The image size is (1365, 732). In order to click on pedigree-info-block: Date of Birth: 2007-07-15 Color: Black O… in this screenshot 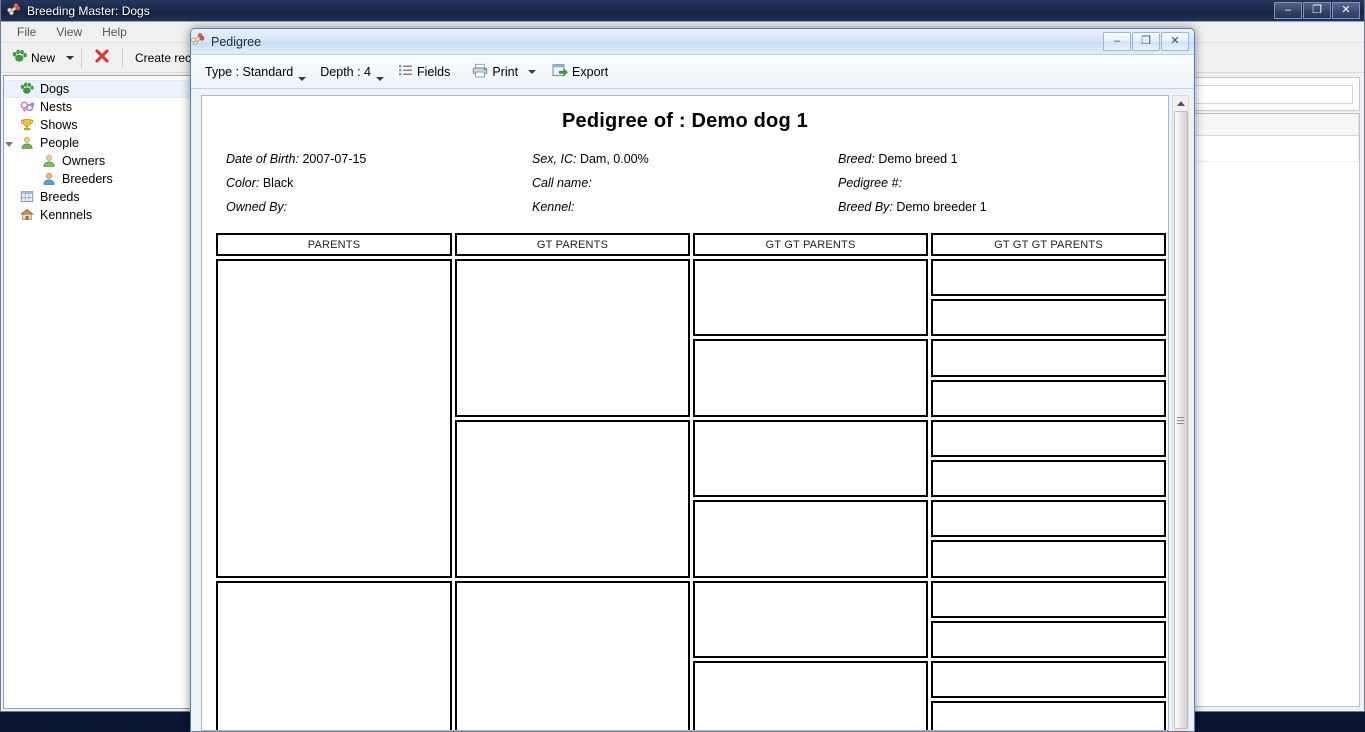, I will do `click(685, 183)`.